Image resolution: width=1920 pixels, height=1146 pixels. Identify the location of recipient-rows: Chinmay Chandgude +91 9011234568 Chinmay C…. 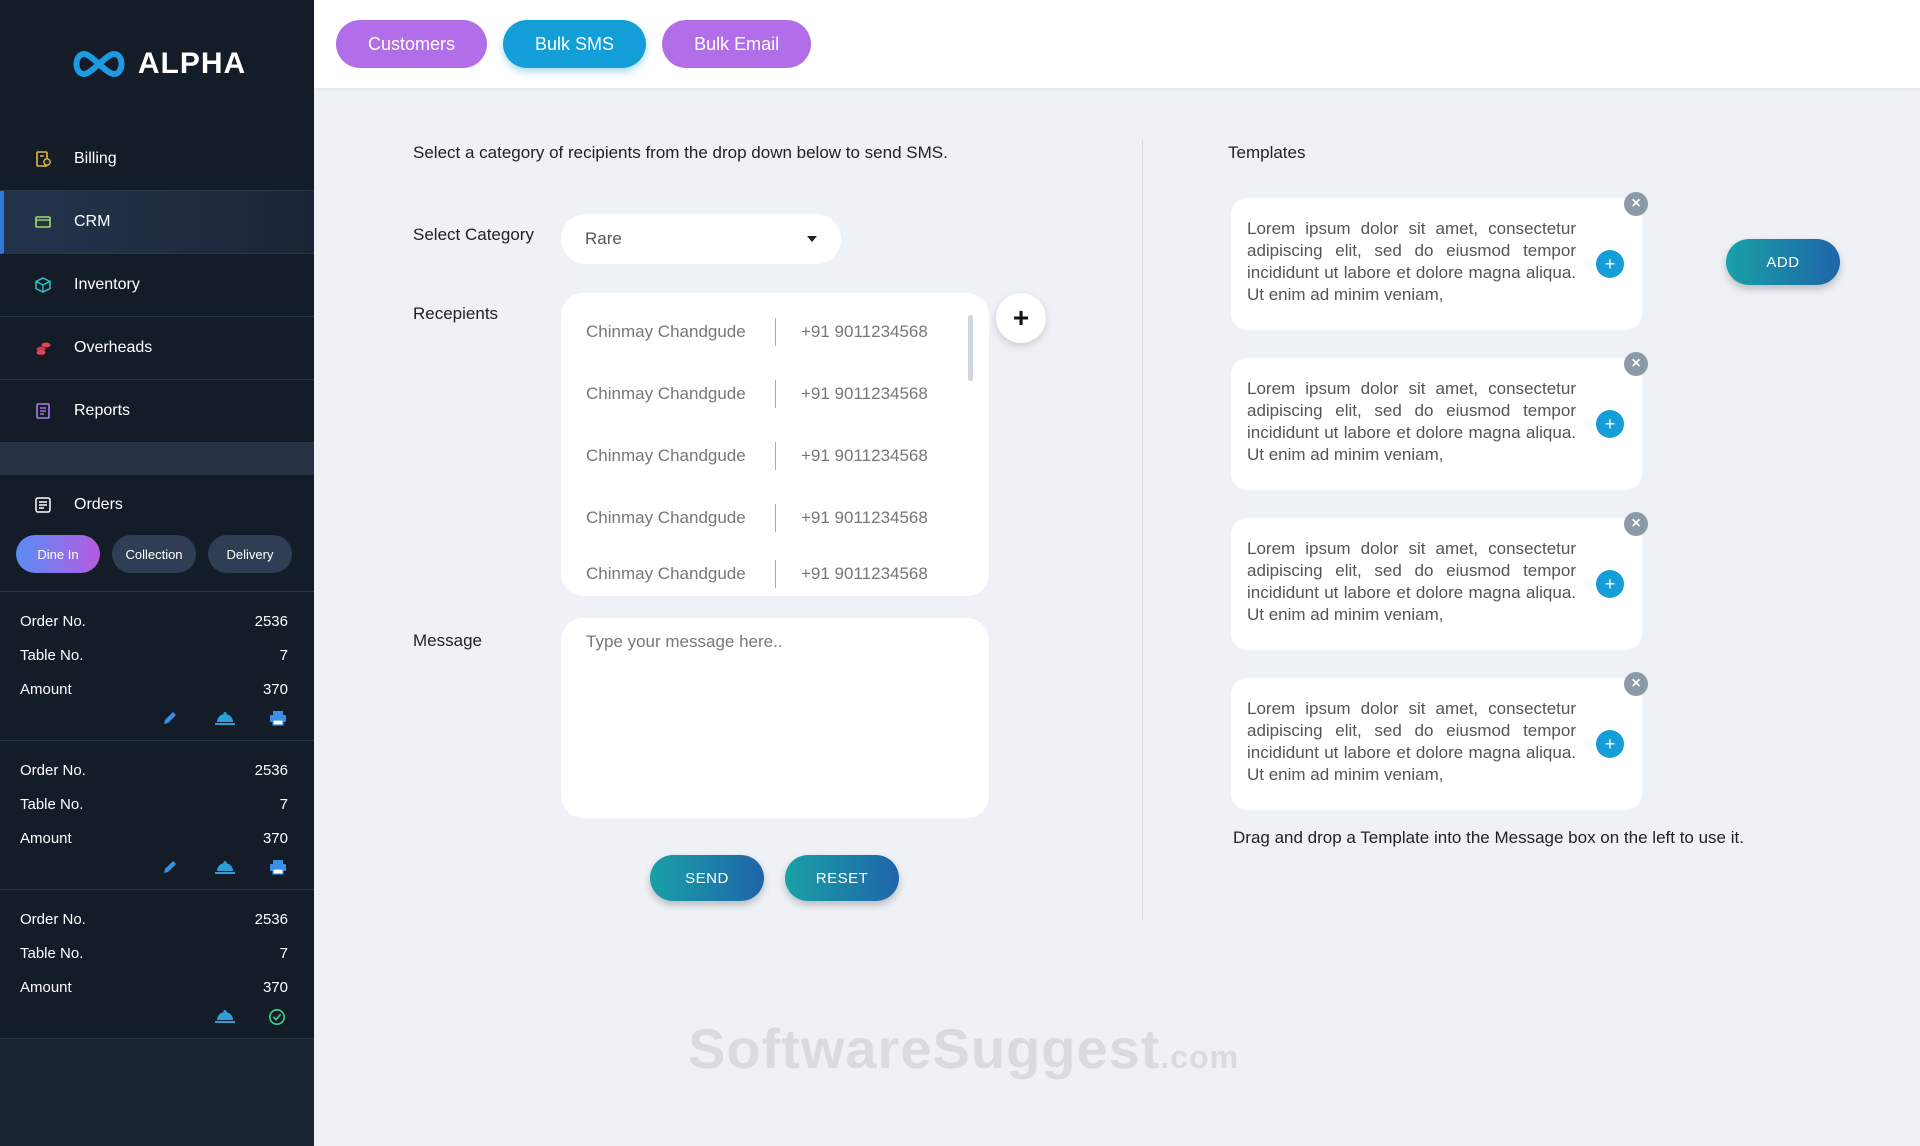
(775, 450).